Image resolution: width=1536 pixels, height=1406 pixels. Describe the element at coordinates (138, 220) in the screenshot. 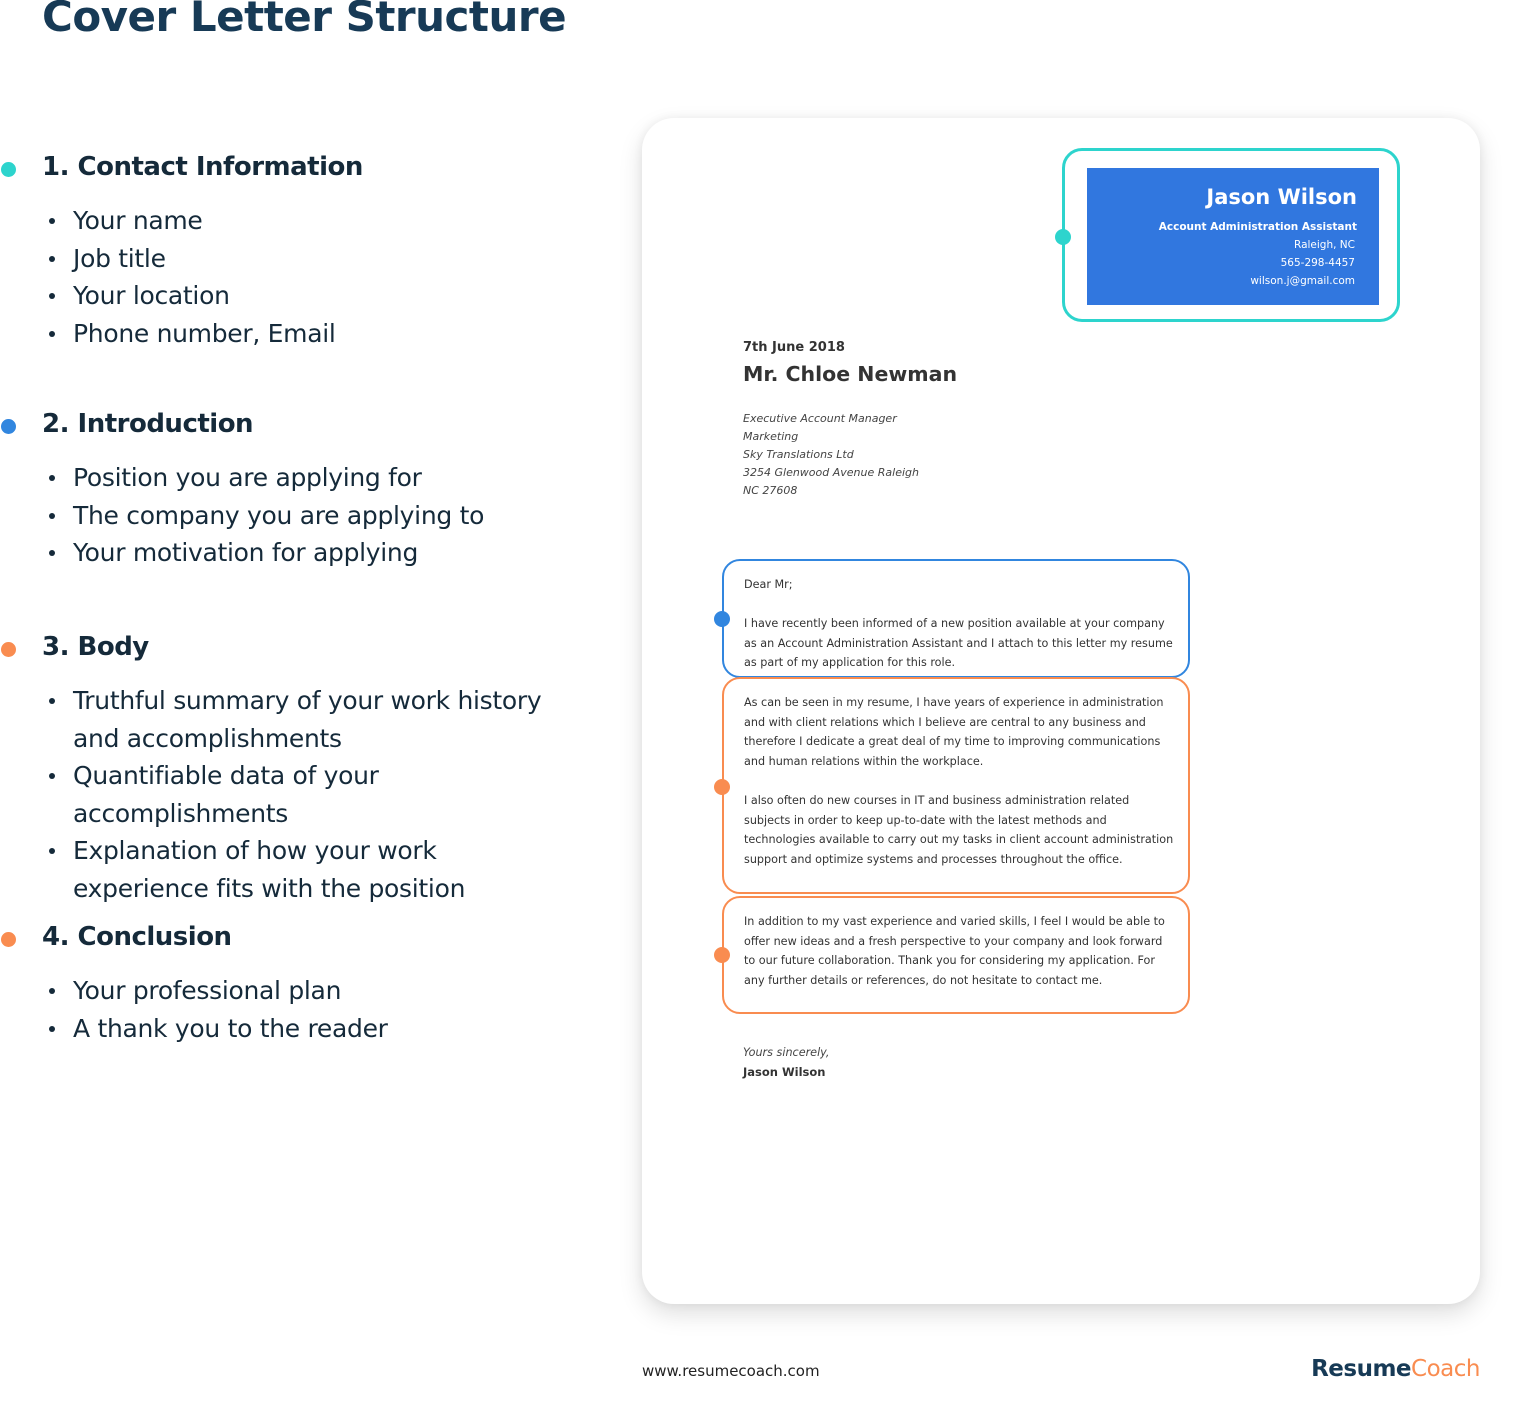

I see `list-item-text: Your name` at that location.